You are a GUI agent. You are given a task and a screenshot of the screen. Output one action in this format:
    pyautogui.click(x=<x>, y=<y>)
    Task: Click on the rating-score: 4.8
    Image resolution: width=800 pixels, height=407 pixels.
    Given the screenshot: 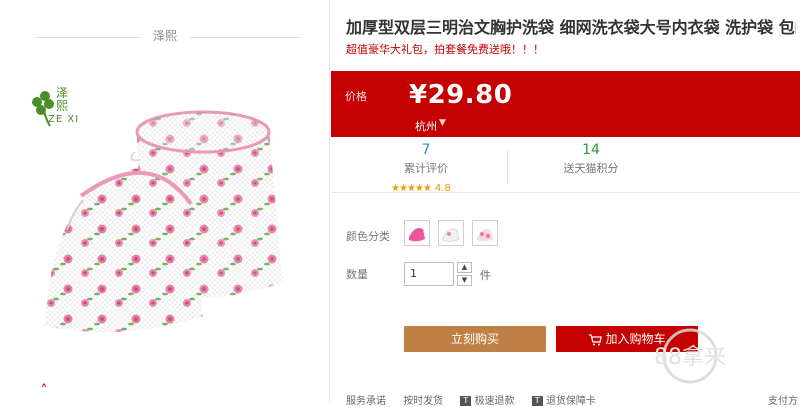 What is the action you would take?
    pyautogui.click(x=442, y=188)
    